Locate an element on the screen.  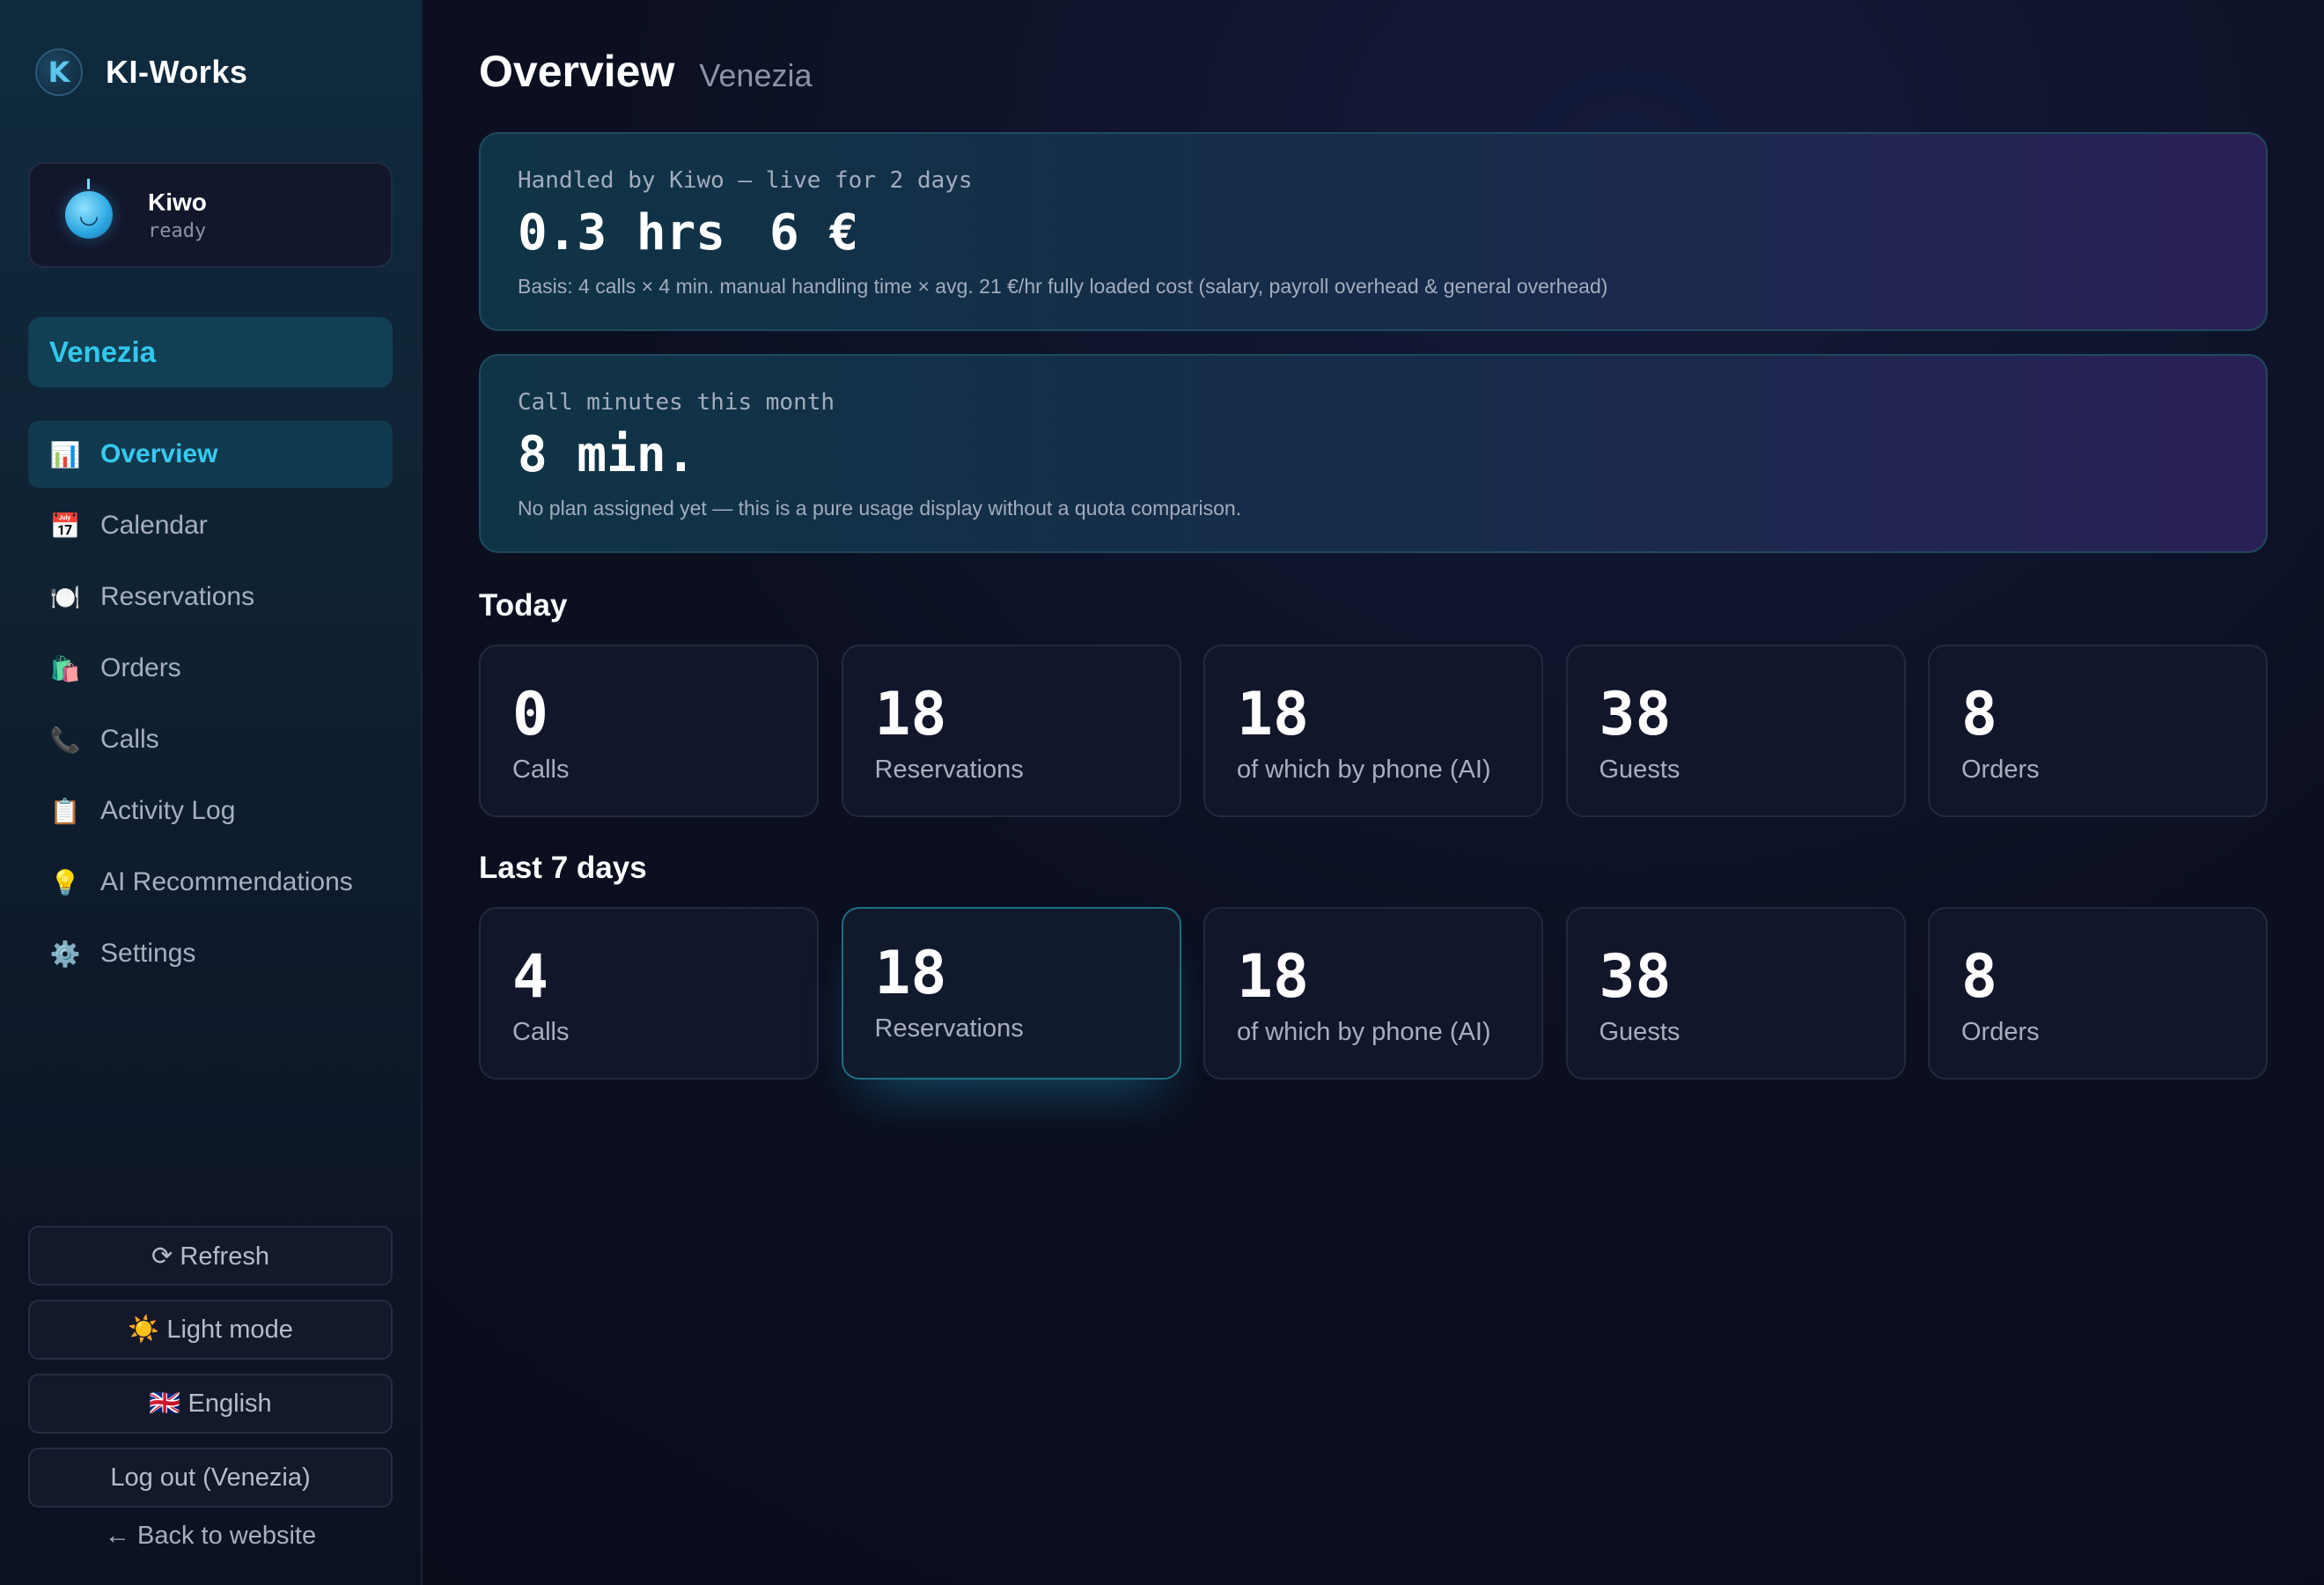
sidebar-item-label: Orders is located at coordinates (140, 667).